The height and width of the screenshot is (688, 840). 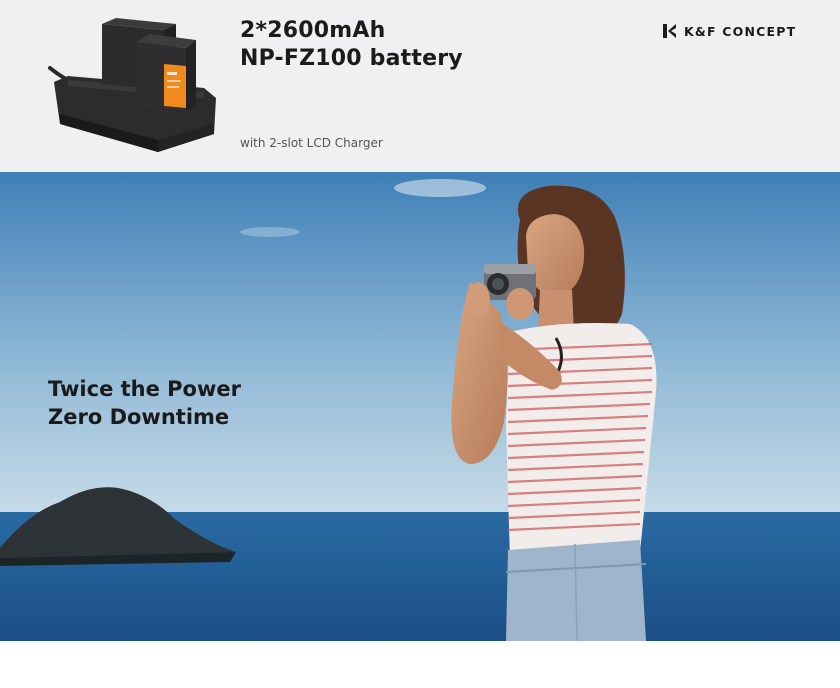 I want to click on kf-logo-icon, so click(x=669, y=31).